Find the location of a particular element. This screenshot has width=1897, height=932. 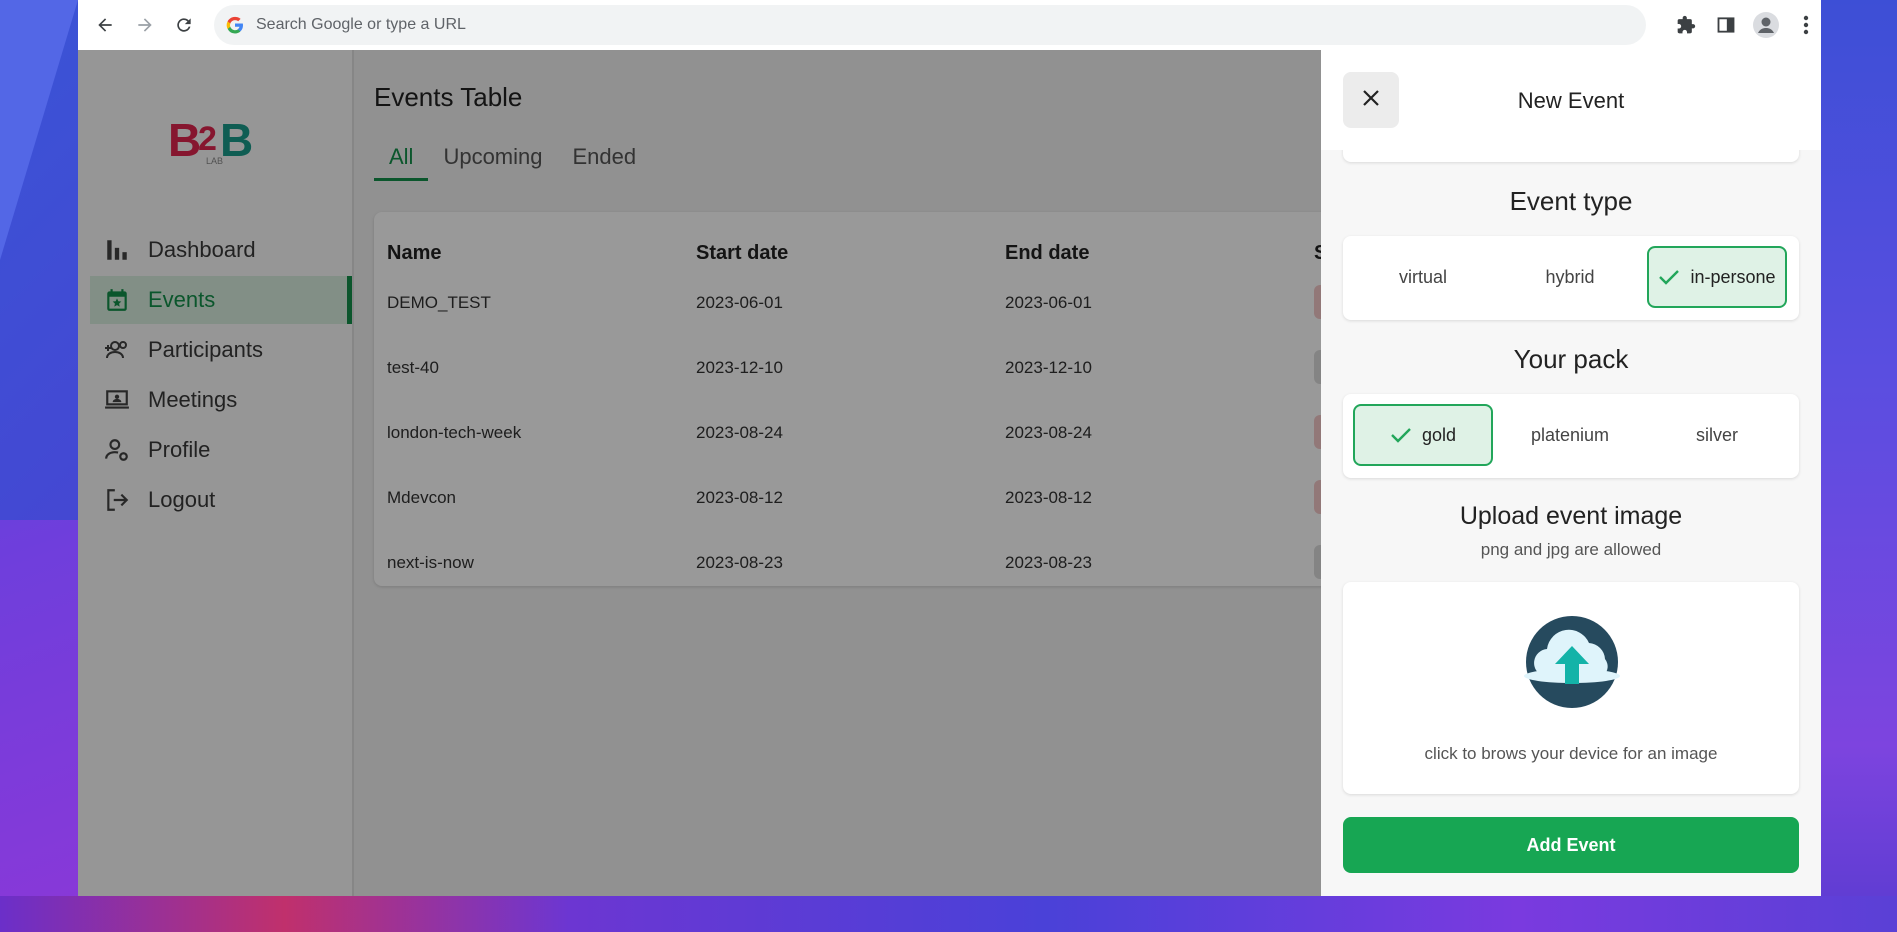

option-label: gold is located at coordinates (1439, 434).